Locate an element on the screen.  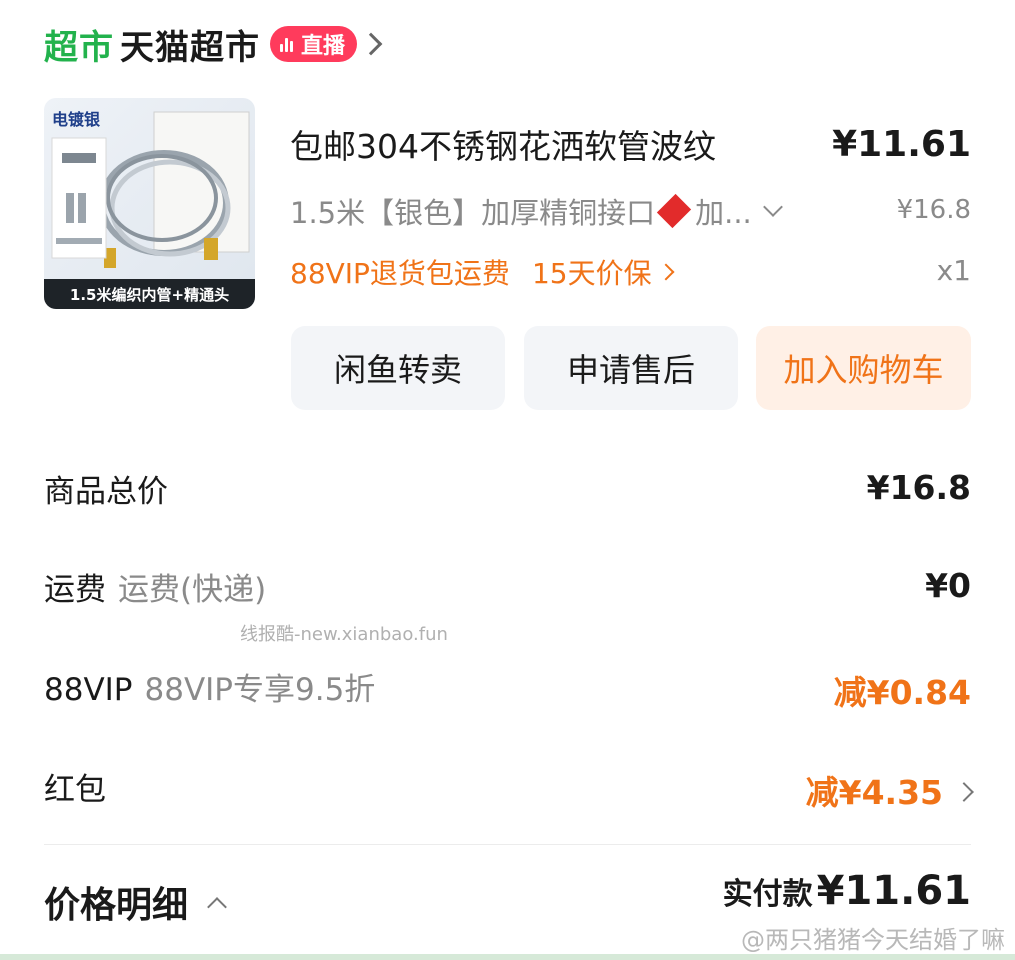
shipping-method: 运费(快递) is located at coordinates (192, 590).